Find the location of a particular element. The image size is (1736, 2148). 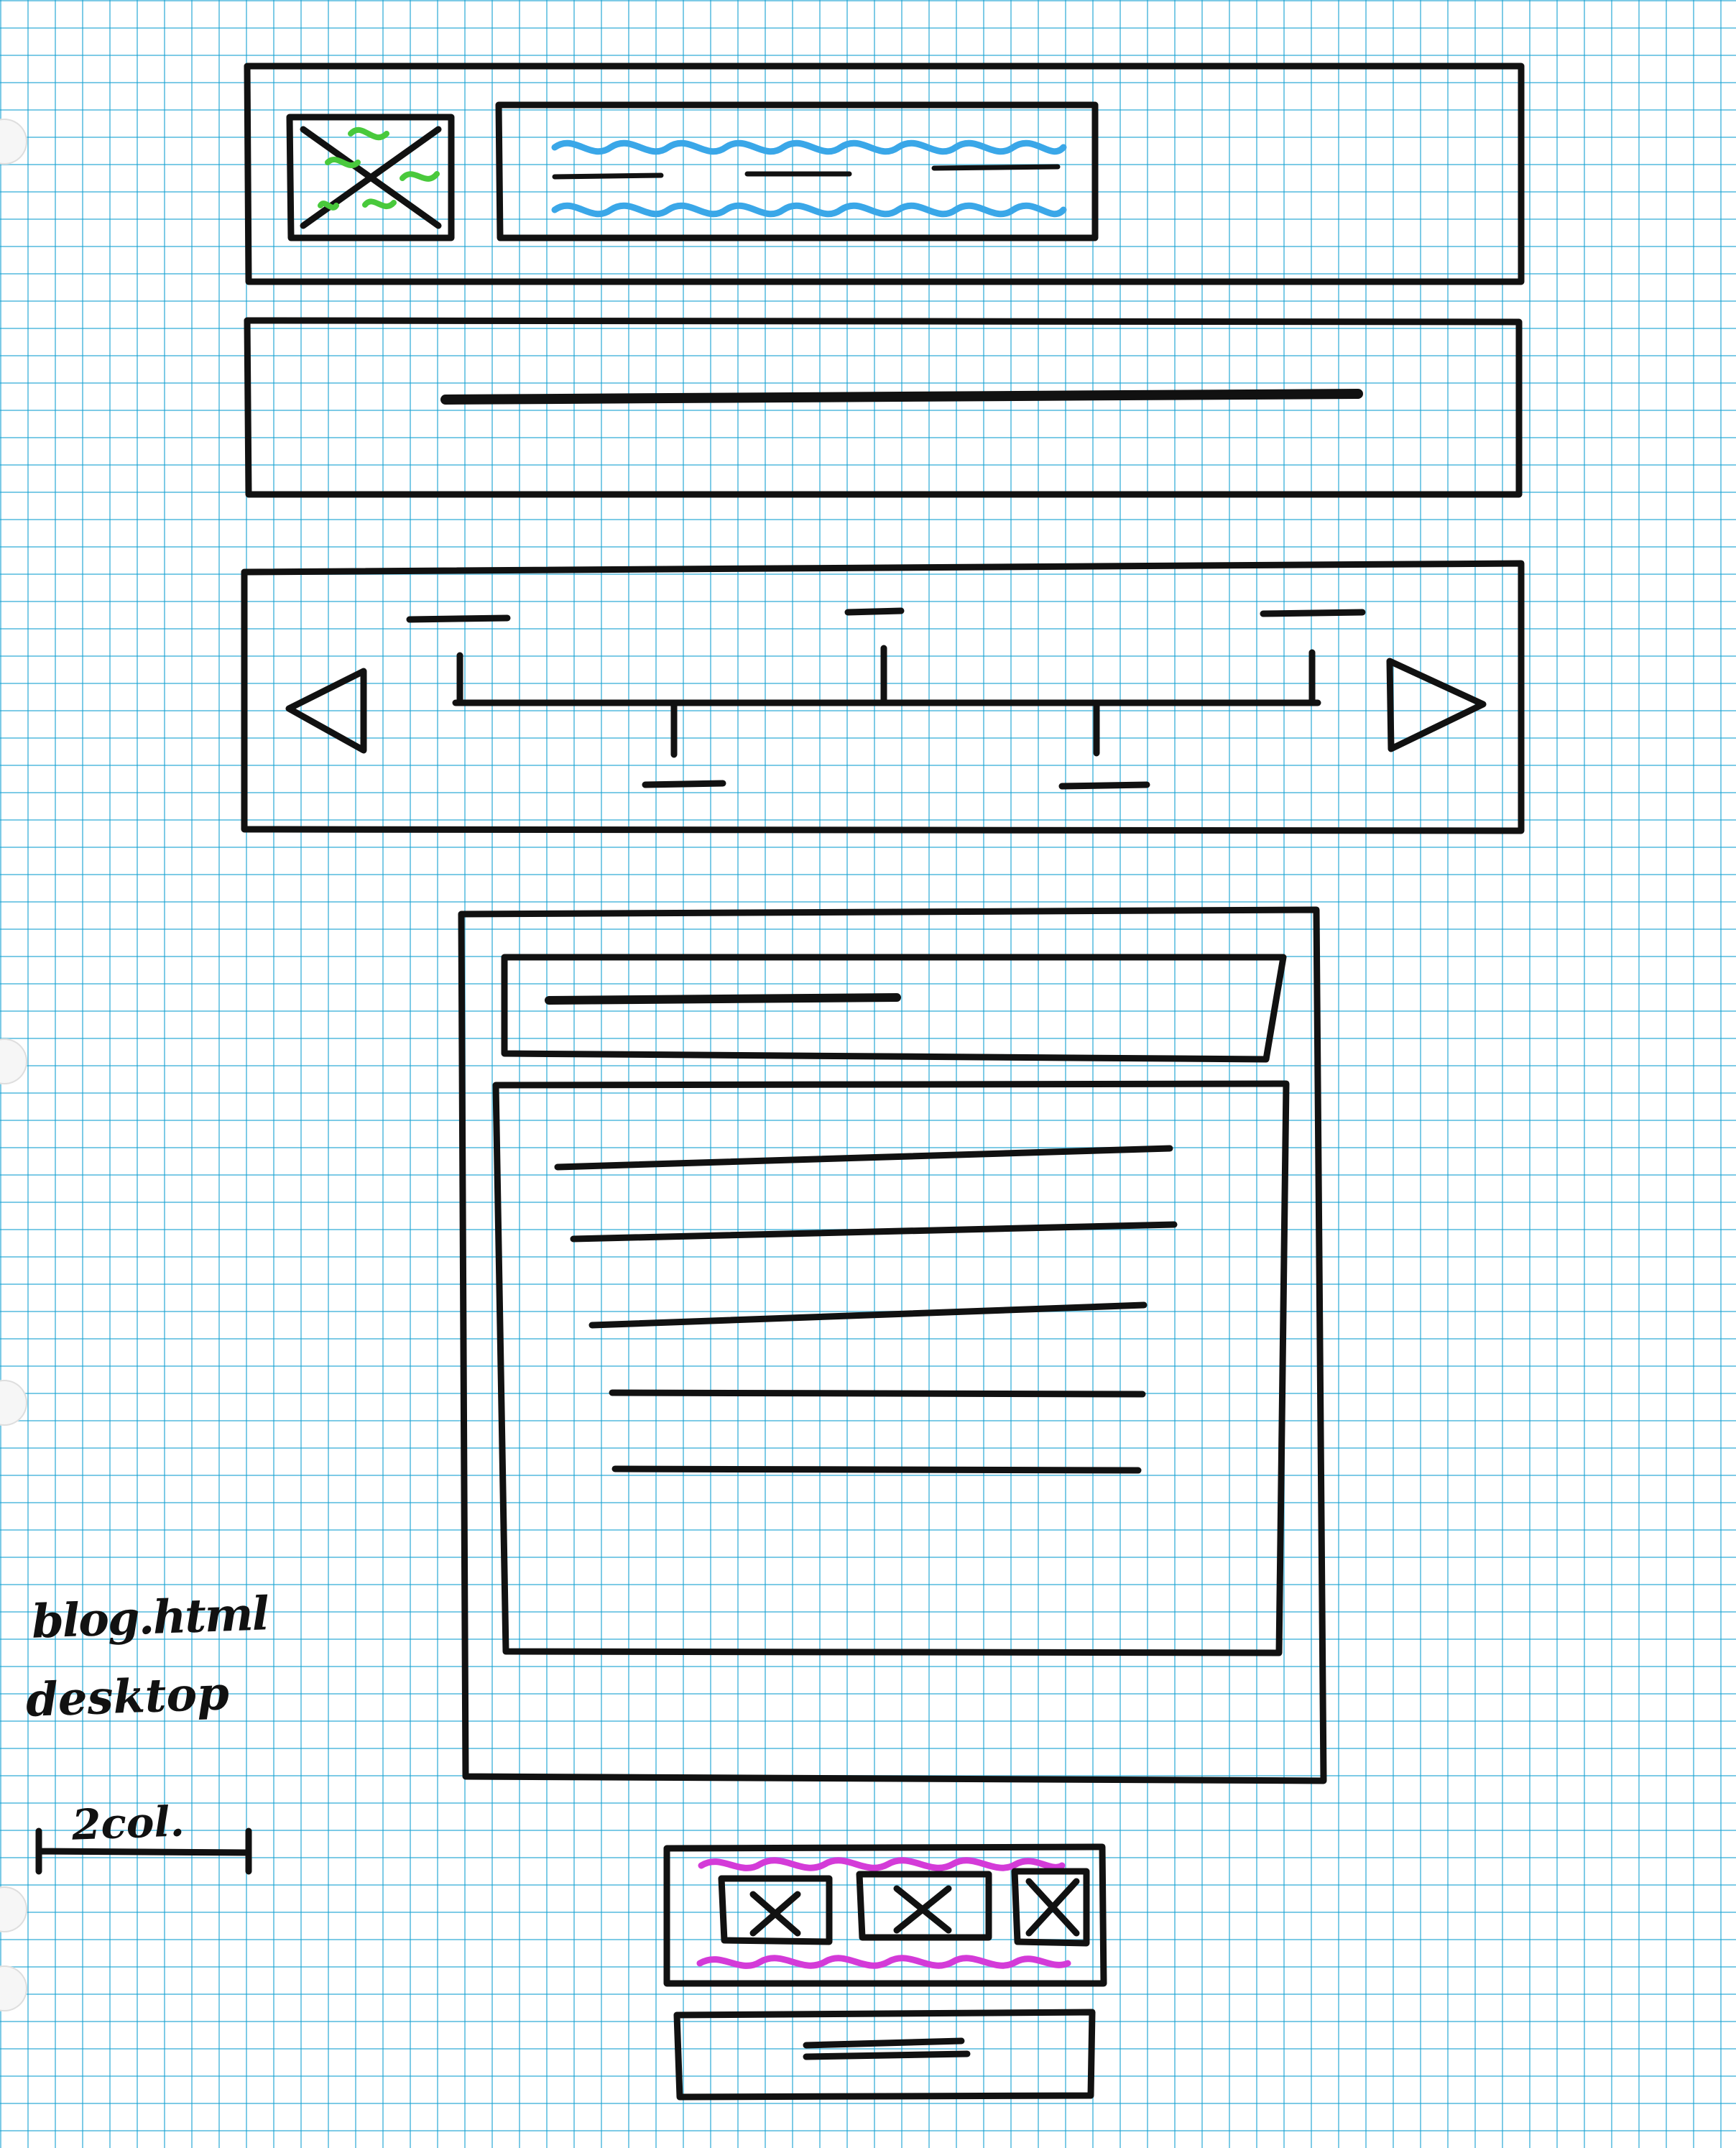

timeline-box is located at coordinates (883, 697).